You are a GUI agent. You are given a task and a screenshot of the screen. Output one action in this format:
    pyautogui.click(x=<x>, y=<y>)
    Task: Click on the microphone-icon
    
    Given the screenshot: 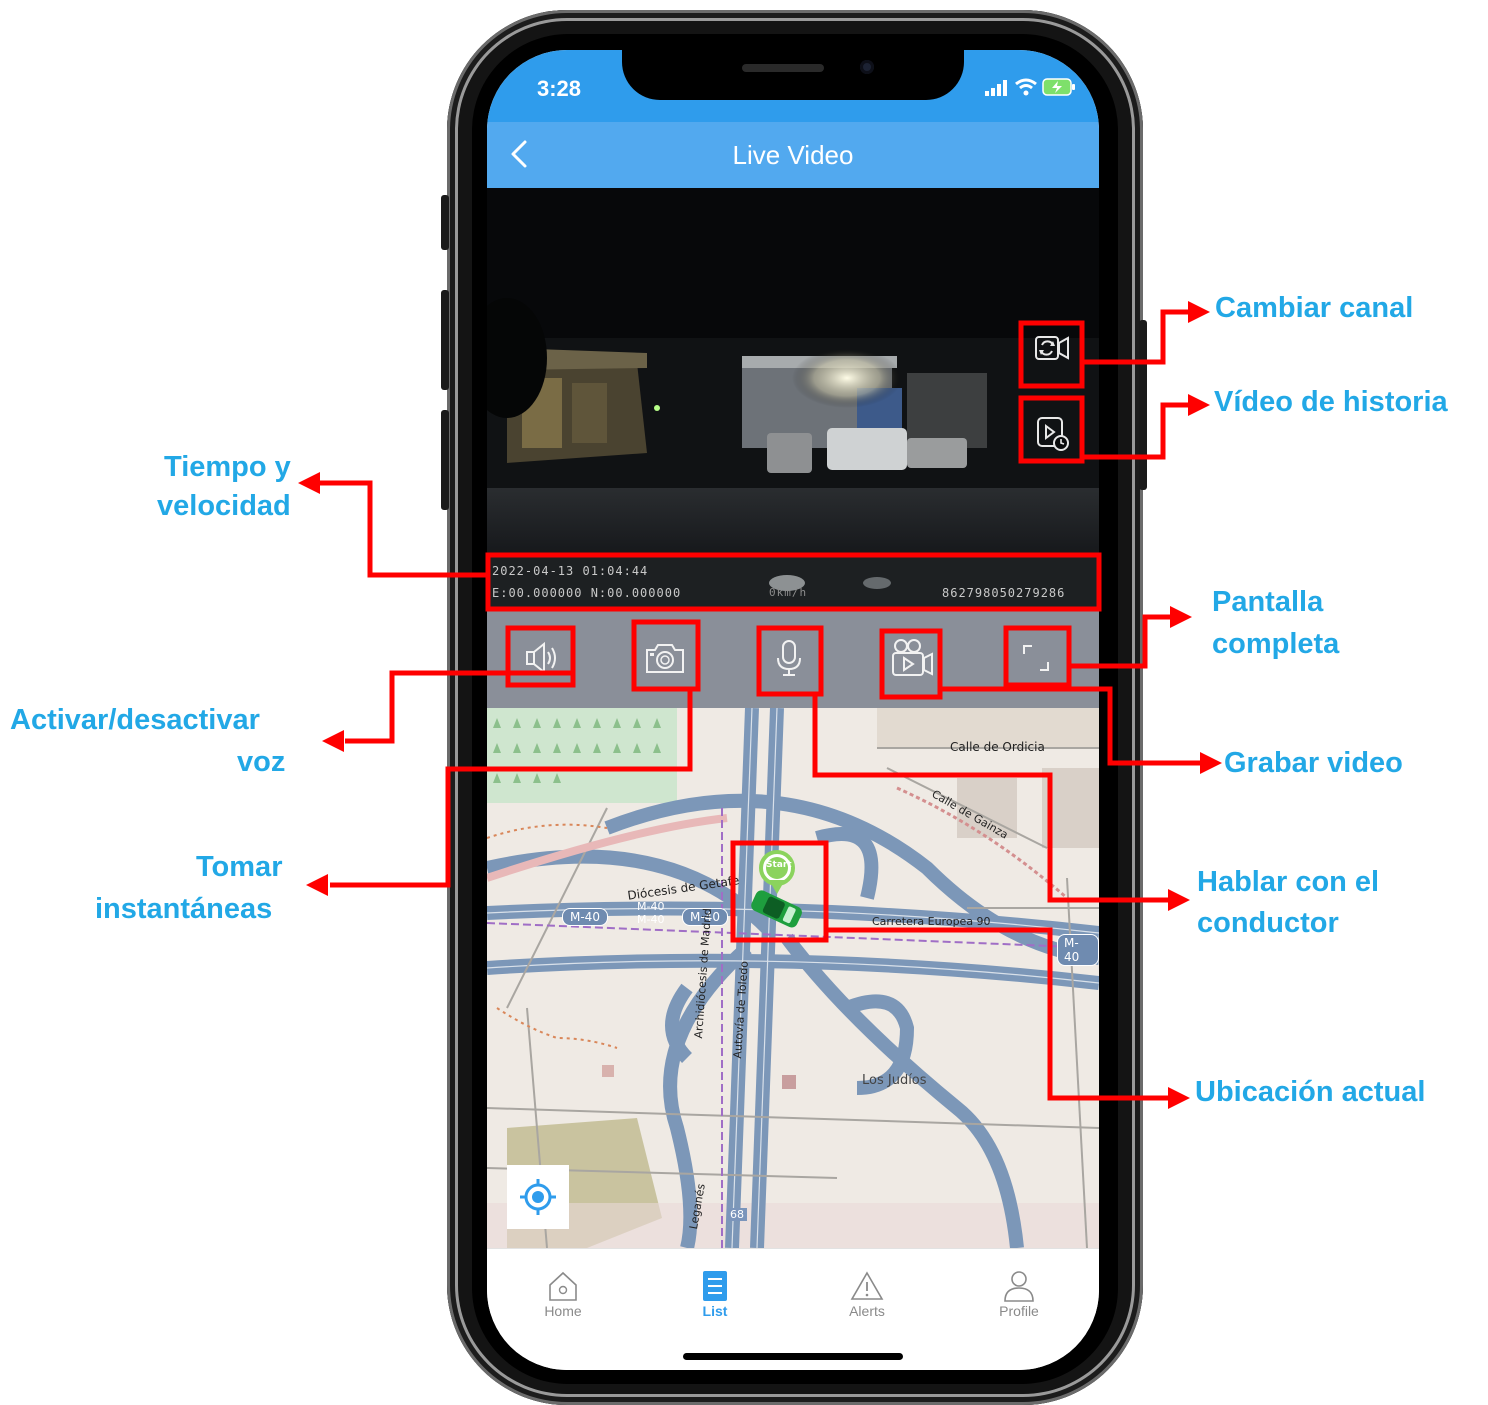 What is the action you would take?
    pyautogui.click(x=789, y=658)
    